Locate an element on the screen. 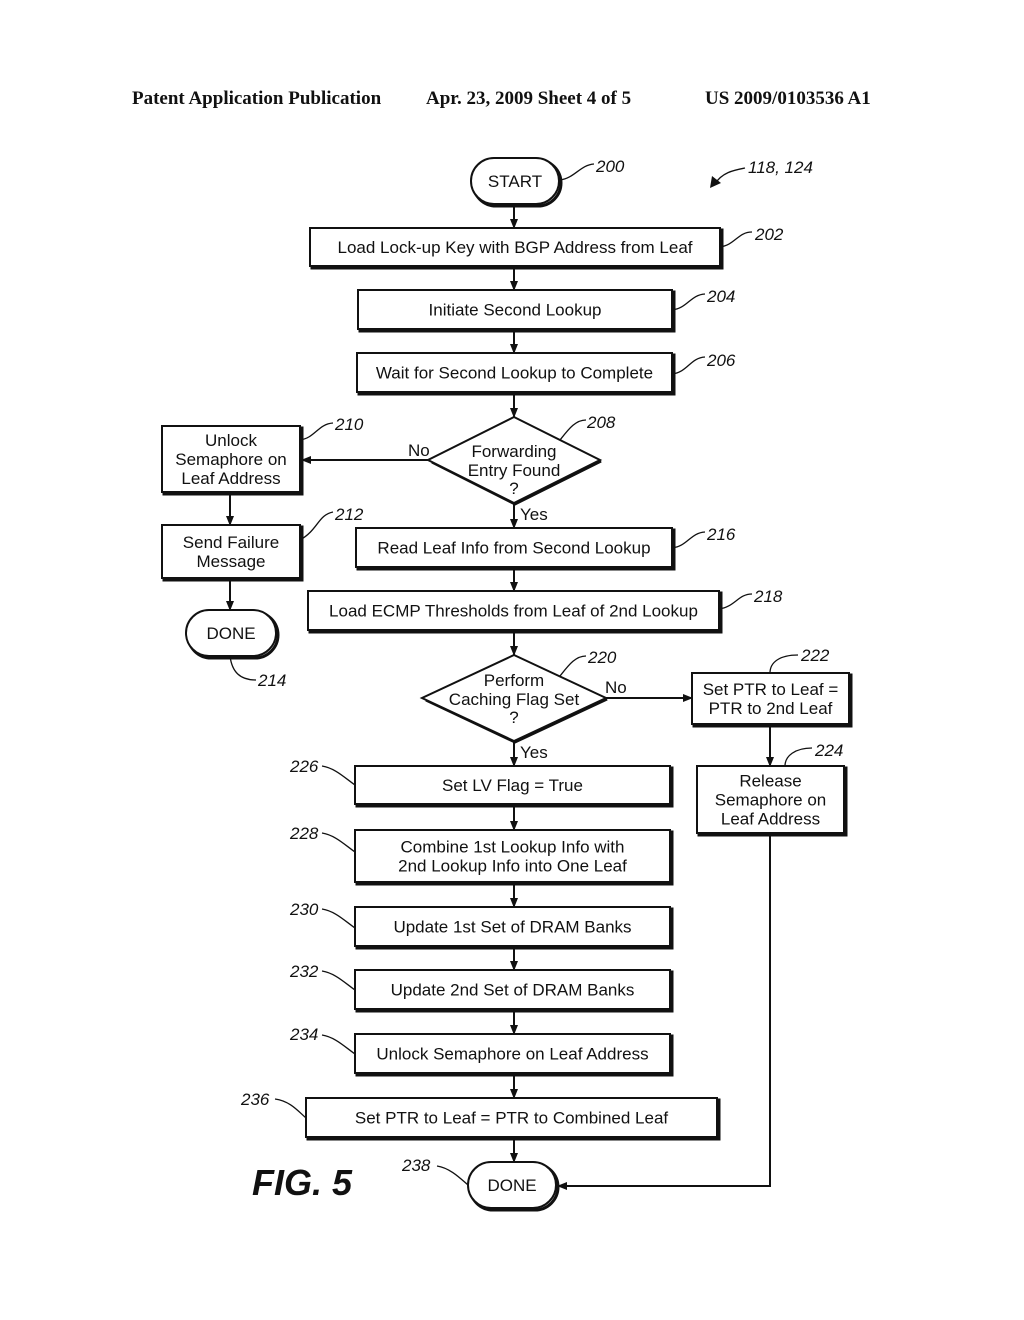 This screenshot has width=1024, height=1320. node-text: Wait for Second Lookup to Complete is located at coordinates (514, 373).